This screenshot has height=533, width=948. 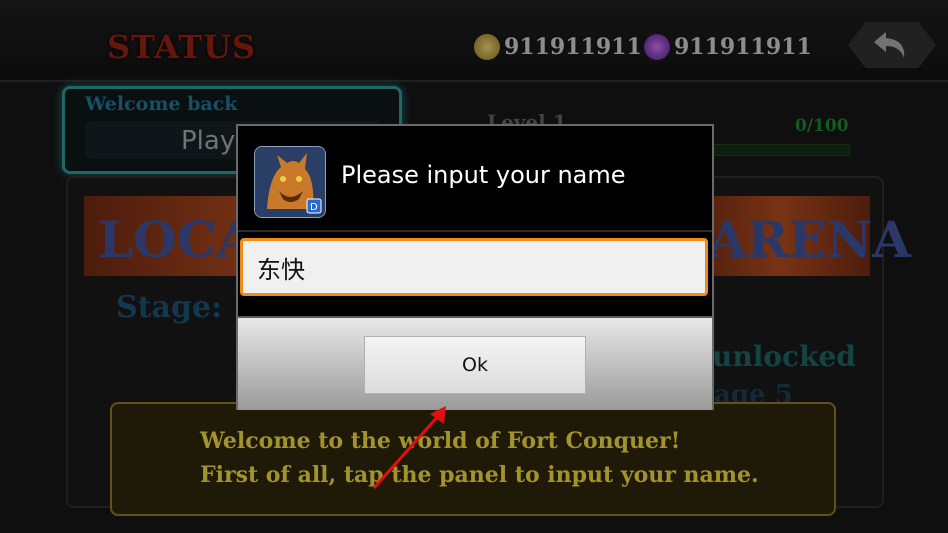 I want to click on name-input, so click(x=474, y=267).